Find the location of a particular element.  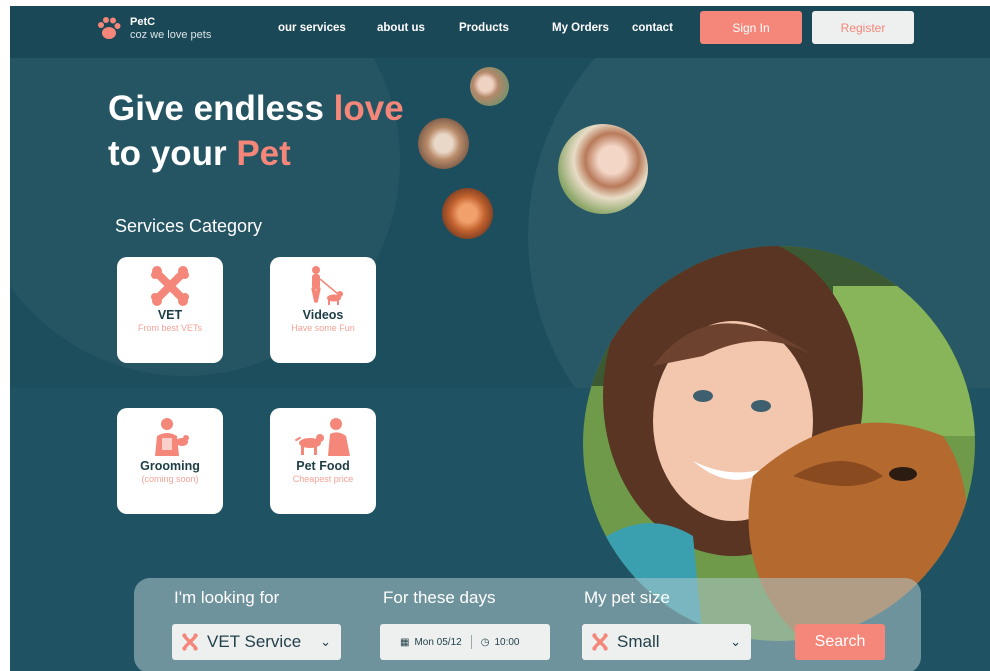

card-subtitle: From best VETs is located at coordinates (169, 328).